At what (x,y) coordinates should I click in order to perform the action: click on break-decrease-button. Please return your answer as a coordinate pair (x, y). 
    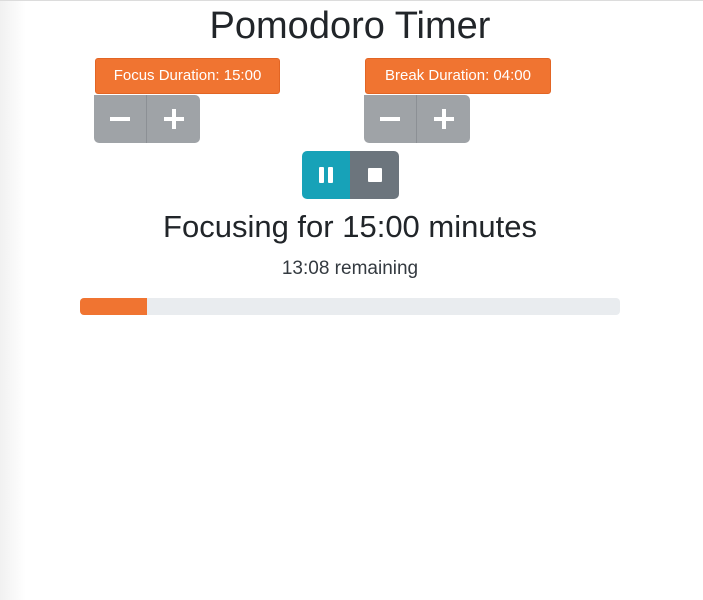
    Looking at the image, I should click on (390, 119).